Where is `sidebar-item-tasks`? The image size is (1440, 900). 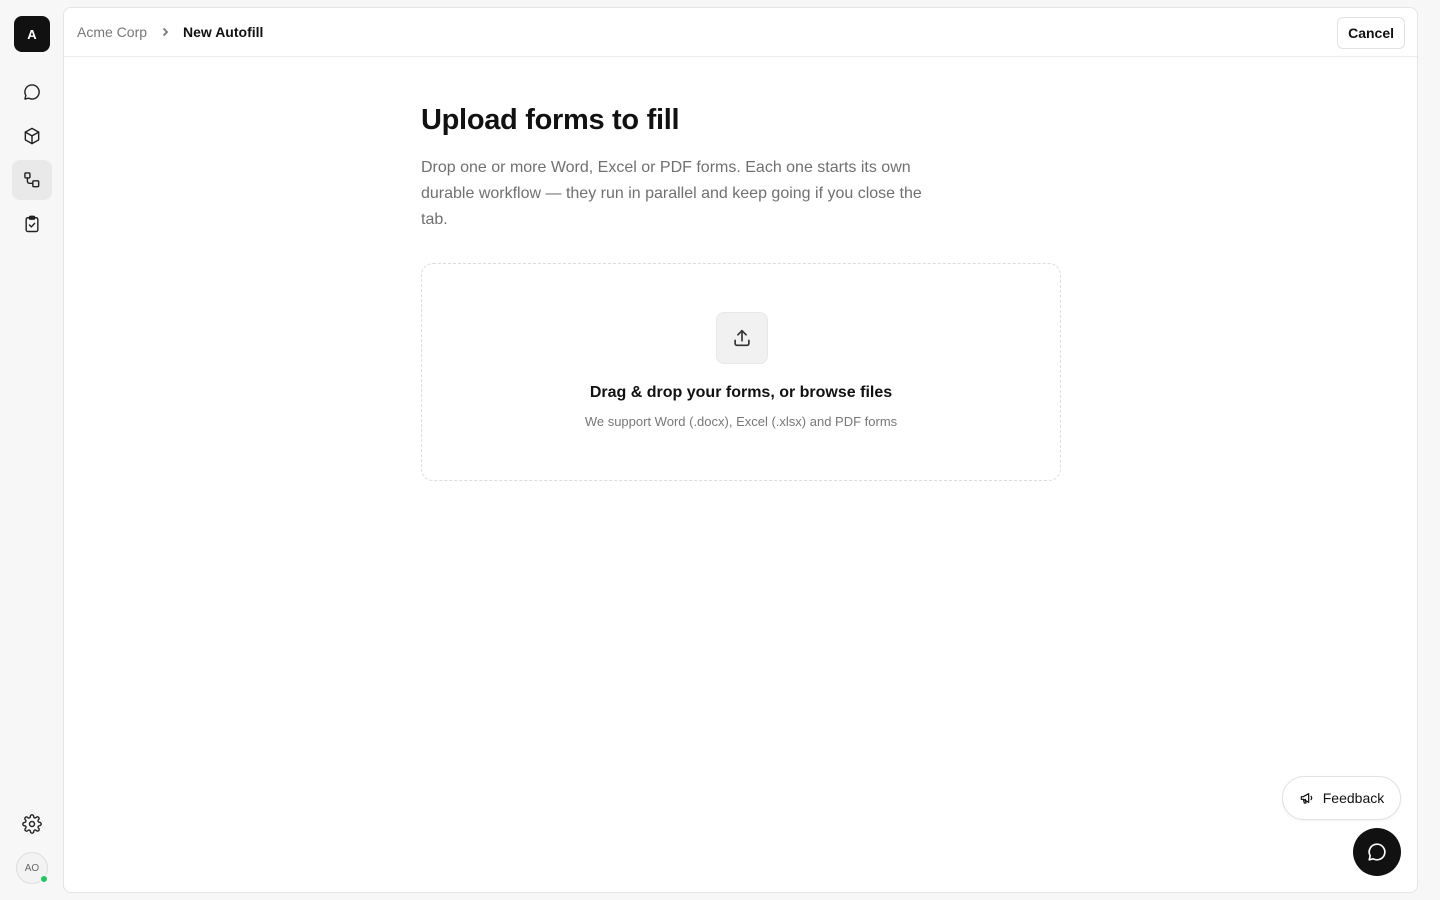 sidebar-item-tasks is located at coordinates (32, 224).